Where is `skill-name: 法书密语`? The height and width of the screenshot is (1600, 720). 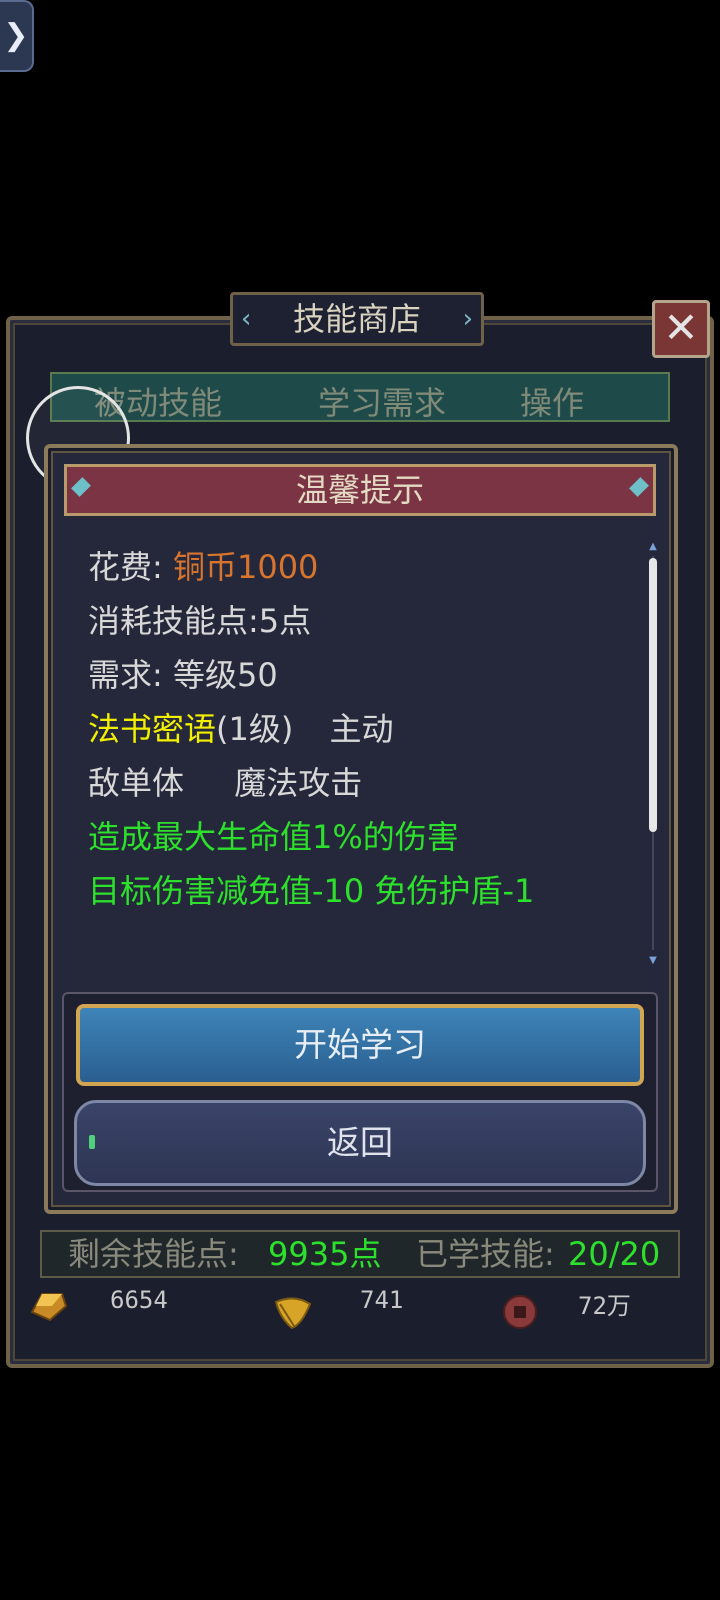 skill-name: 法书密语 is located at coordinates (152, 729).